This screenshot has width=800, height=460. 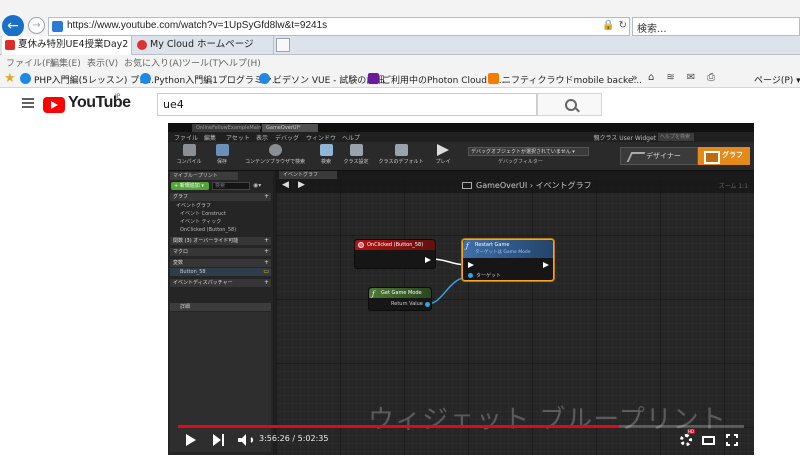 What do you see at coordinates (30, 62) in the screenshot?
I see `menu-file: ファイル(F)` at bounding box center [30, 62].